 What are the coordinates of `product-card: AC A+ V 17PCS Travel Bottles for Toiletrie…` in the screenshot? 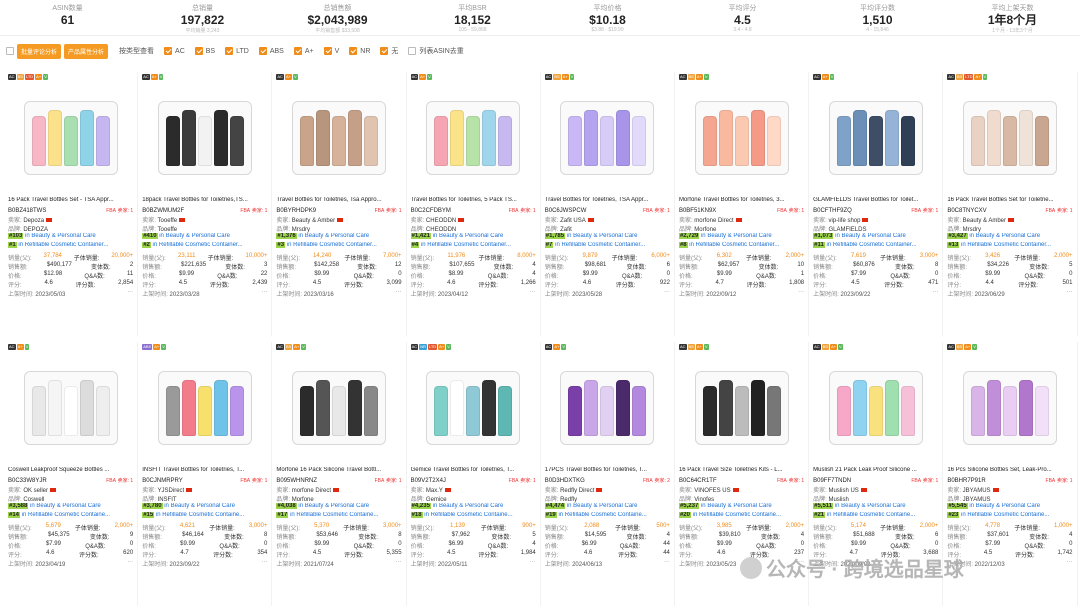 It's located at (608, 474).